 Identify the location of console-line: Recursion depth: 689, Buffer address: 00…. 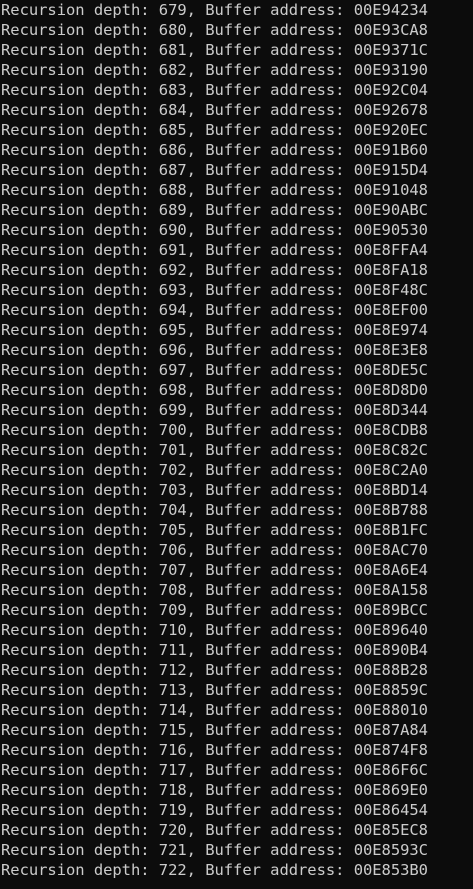
(214, 210).